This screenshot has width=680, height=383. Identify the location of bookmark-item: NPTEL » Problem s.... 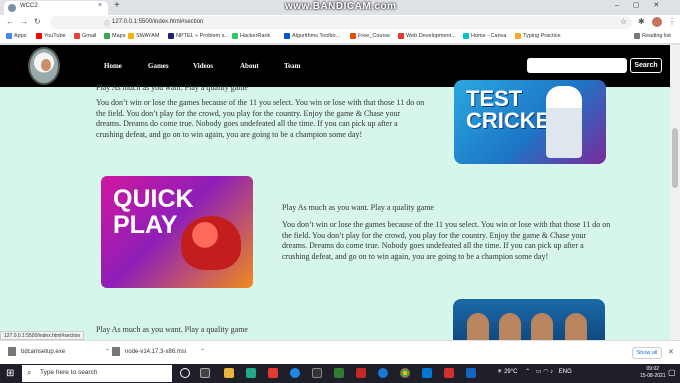
(198, 36).